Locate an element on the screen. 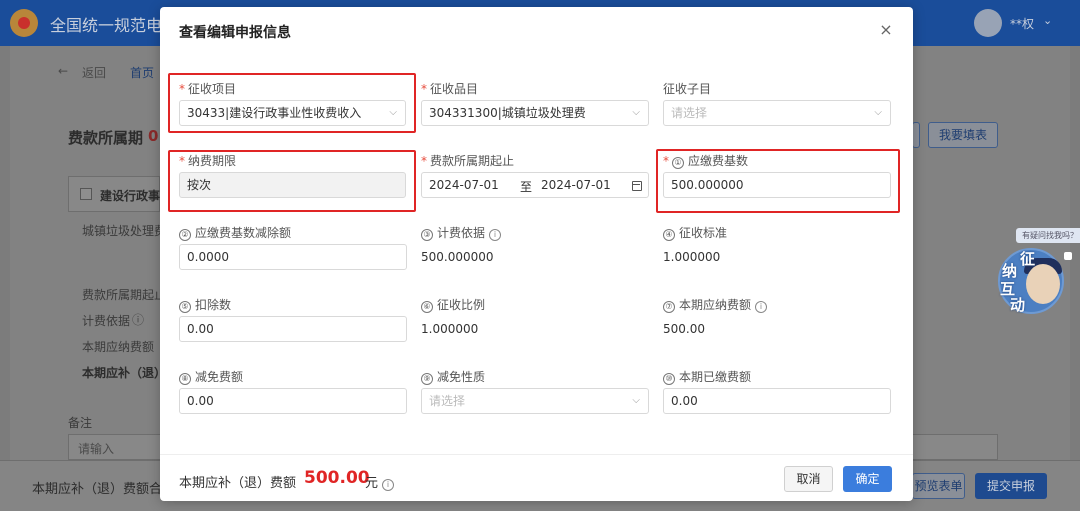 Image resolution: width=1080 pixels, height=511 pixels. levy-subitem-select: 请选择 ⌵ is located at coordinates (777, 113).